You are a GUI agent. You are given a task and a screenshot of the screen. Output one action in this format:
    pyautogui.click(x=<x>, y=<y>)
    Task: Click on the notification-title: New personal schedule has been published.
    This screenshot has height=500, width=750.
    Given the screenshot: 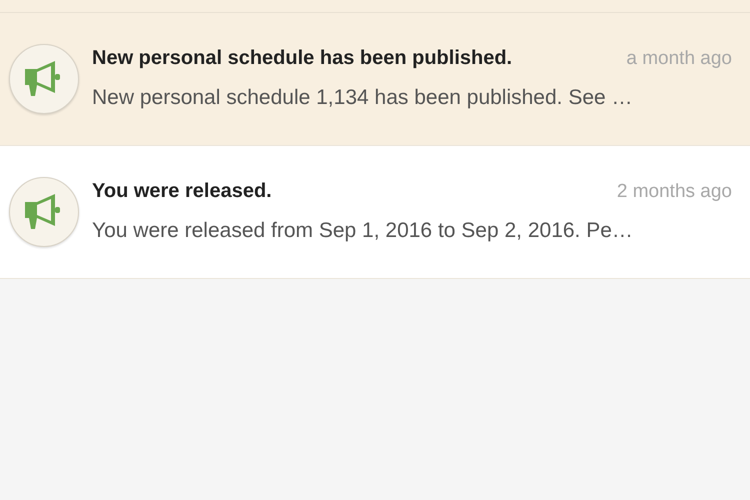 What is the action you would take?
    pyautogui.click(x=302, y=58)
    